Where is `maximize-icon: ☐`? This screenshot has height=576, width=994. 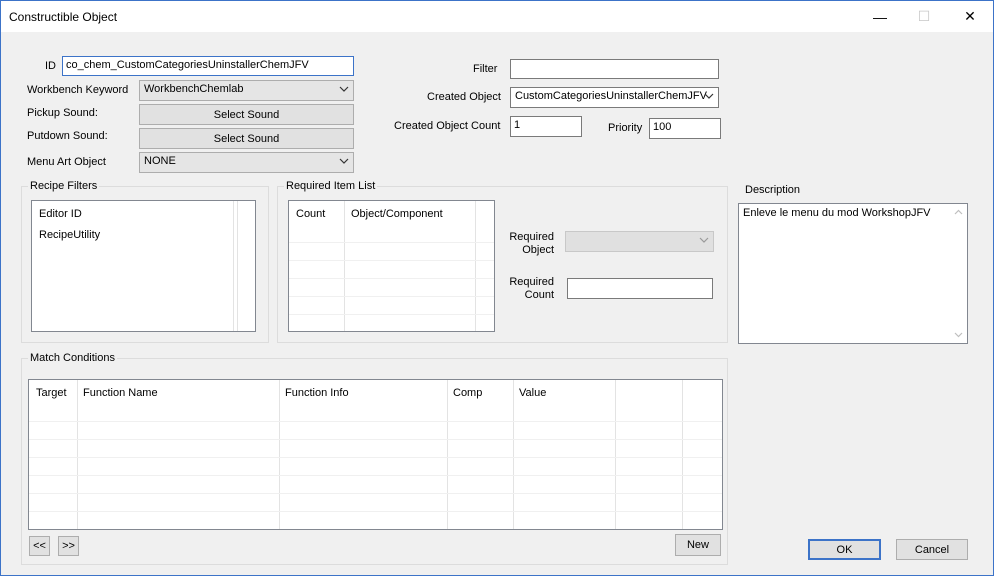
maximize-icon: ☐ is located at coordinates (924, 16).